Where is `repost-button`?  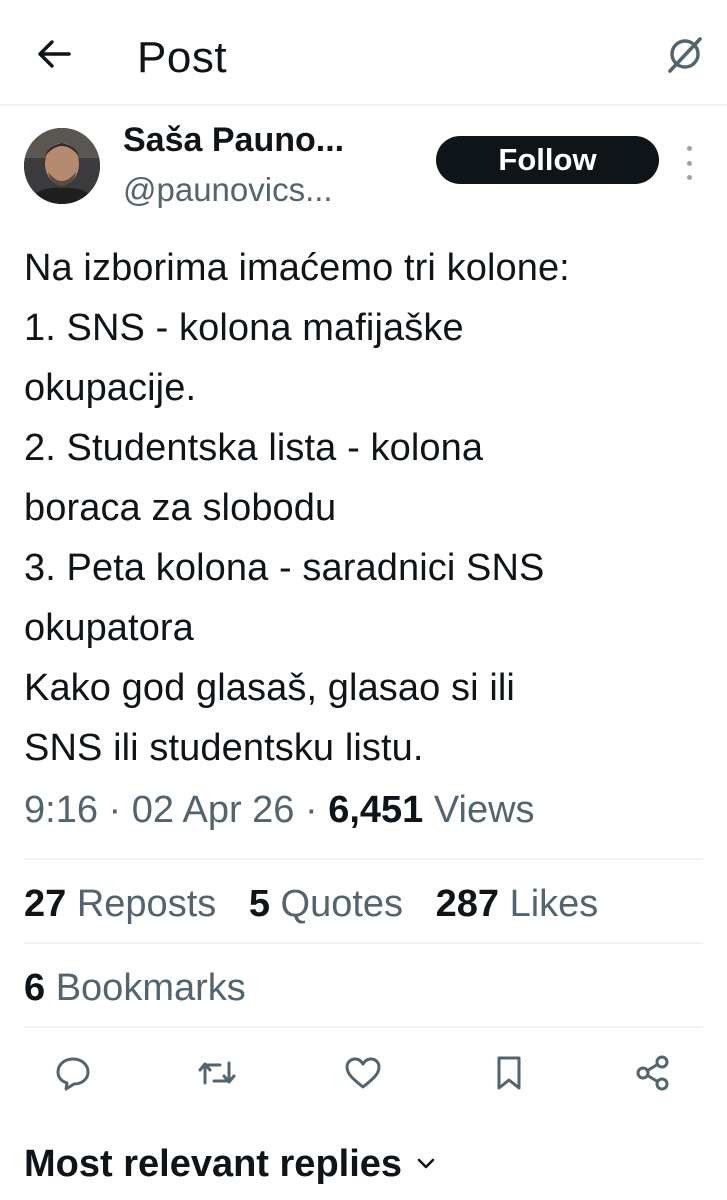
repost-button is located at coordinates (217, 1073).